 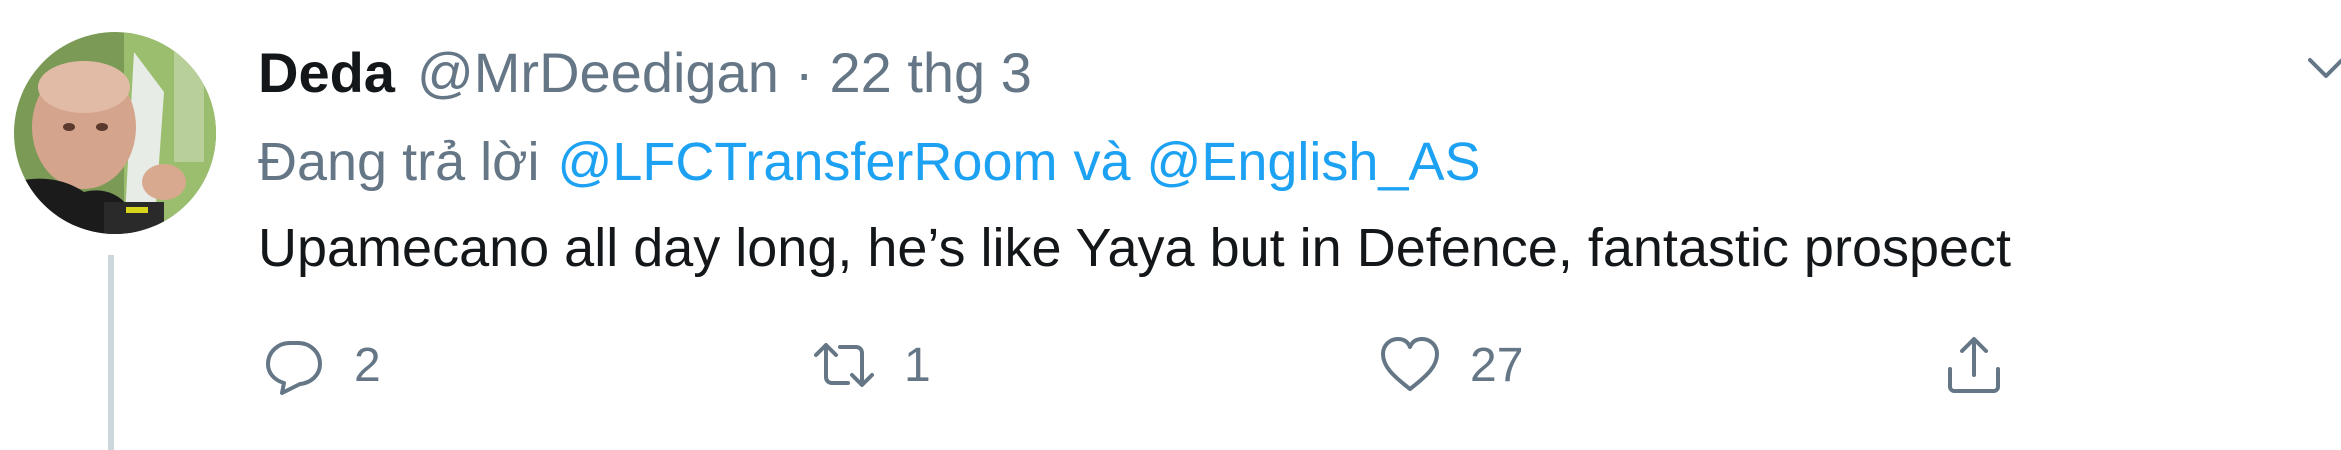 I want to click on thread-line, so click(x=111, y=352).